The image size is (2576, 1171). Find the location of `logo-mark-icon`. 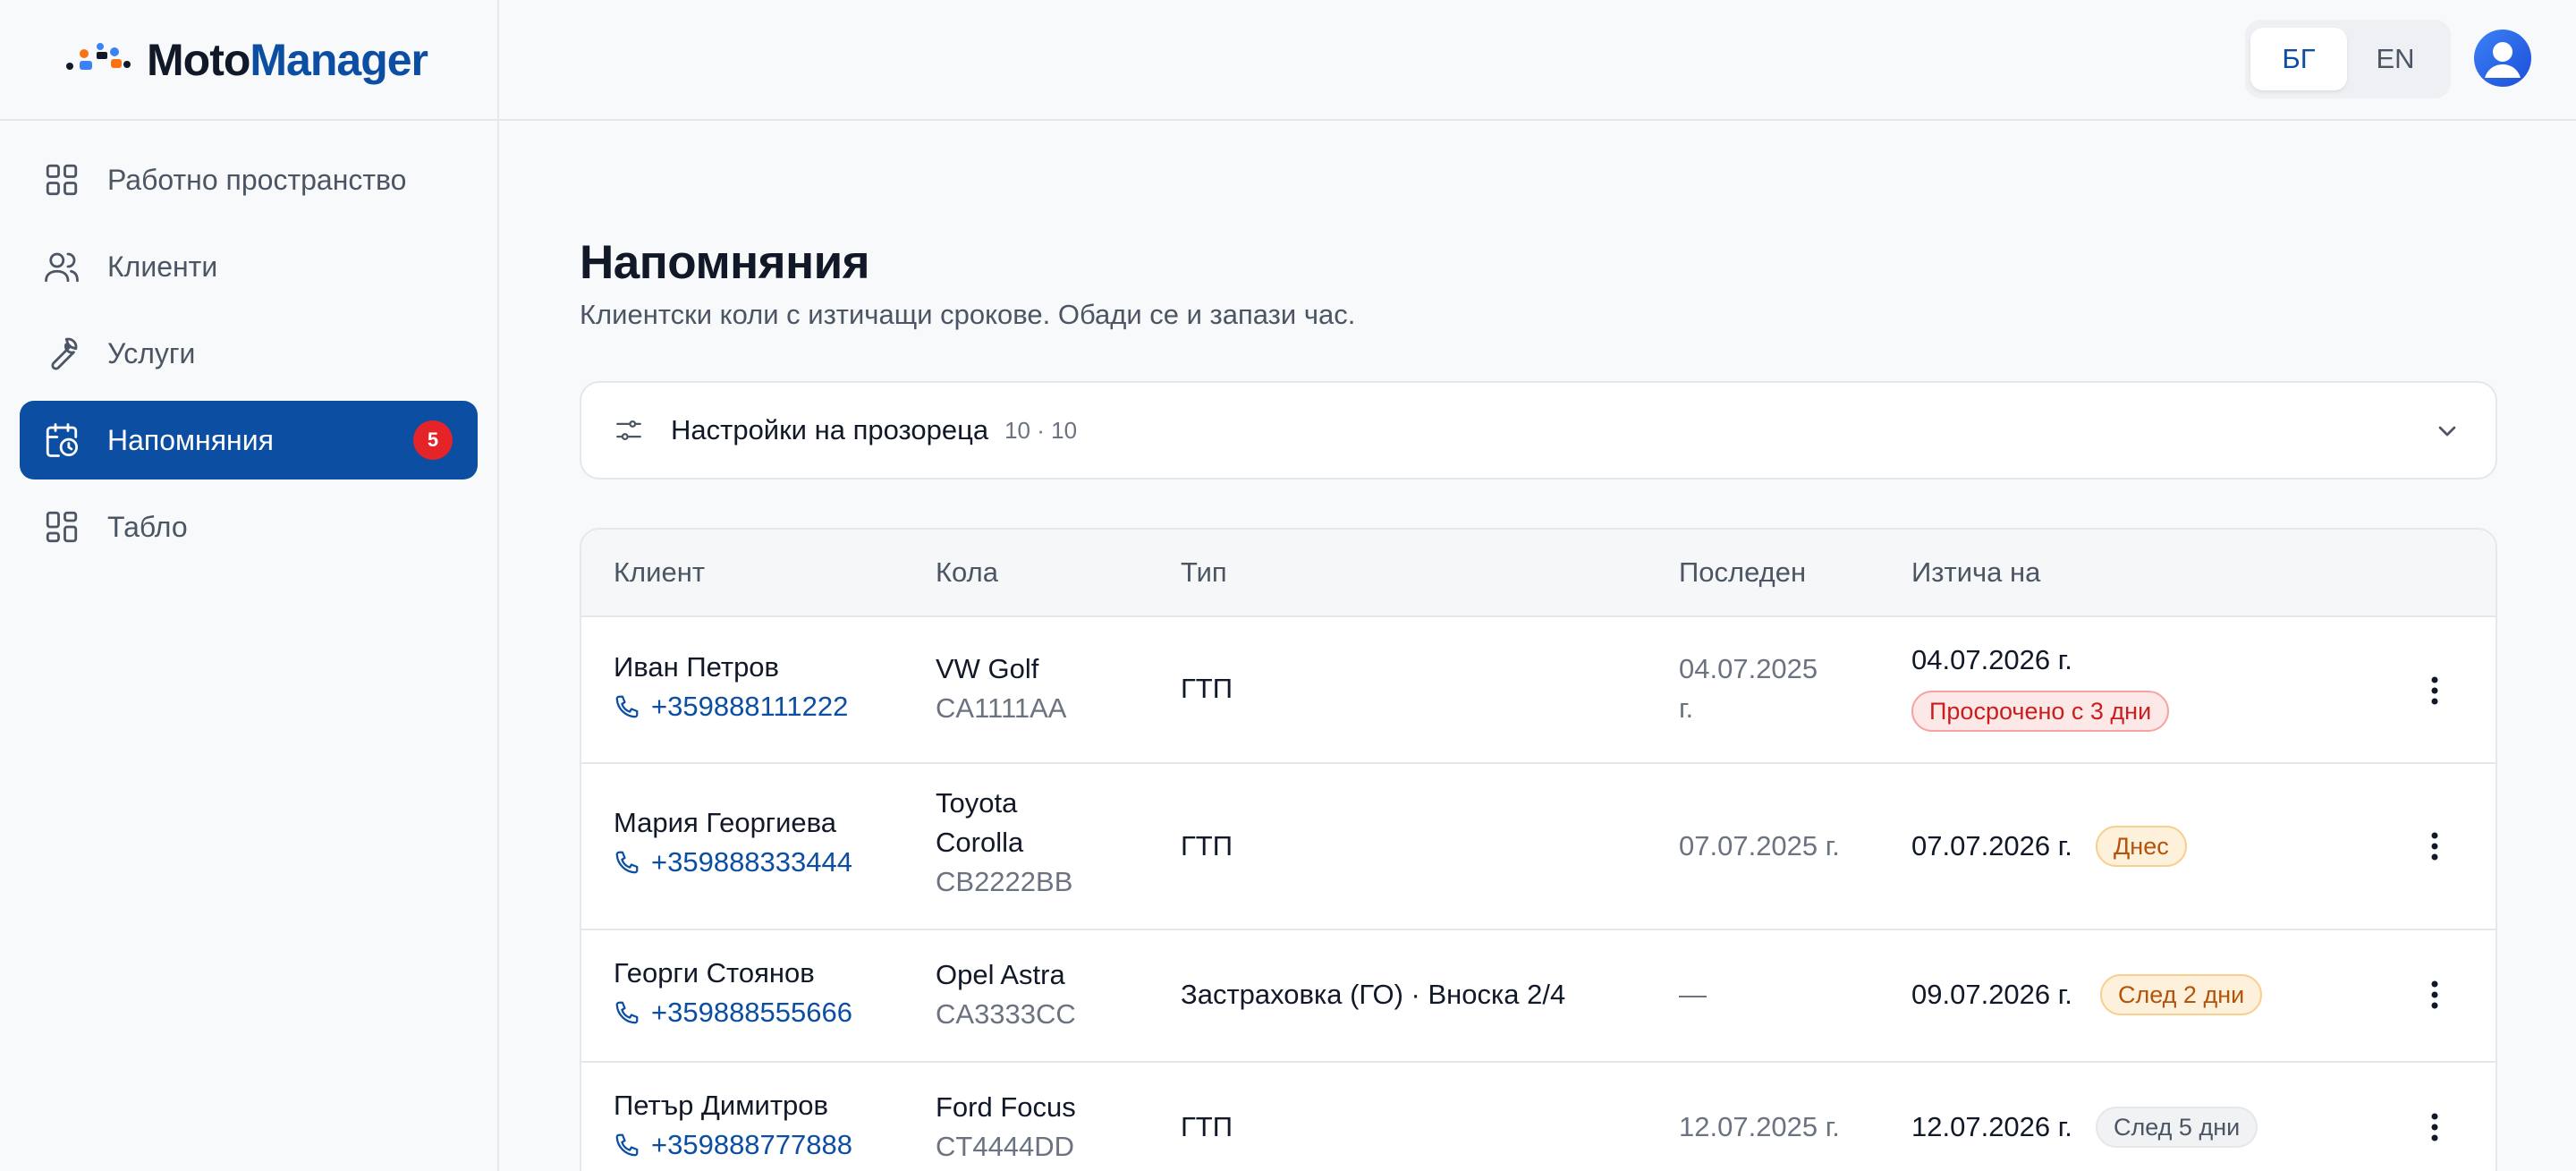

logo-mark-icon is located at coordinates (98, 56).